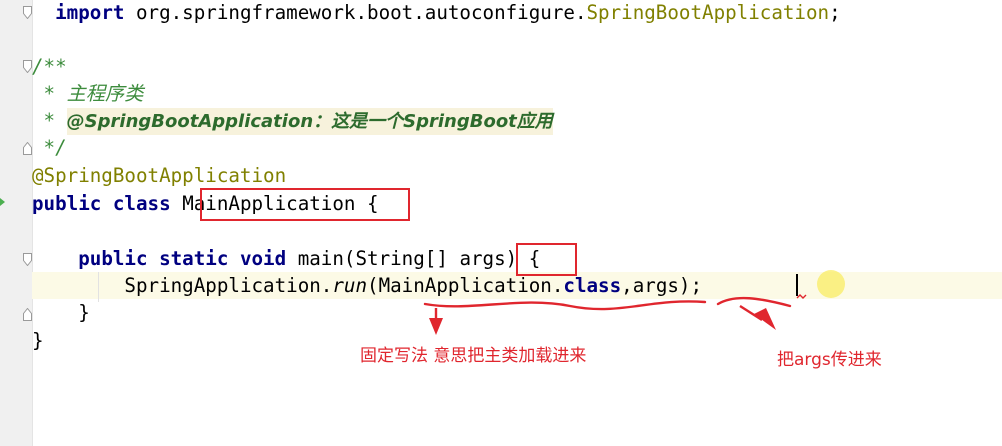 This screenshot has width=1002, height=446. Describe the element at coordinates (565, 305) in the screenshot. I see `underline-main-class` at that location.